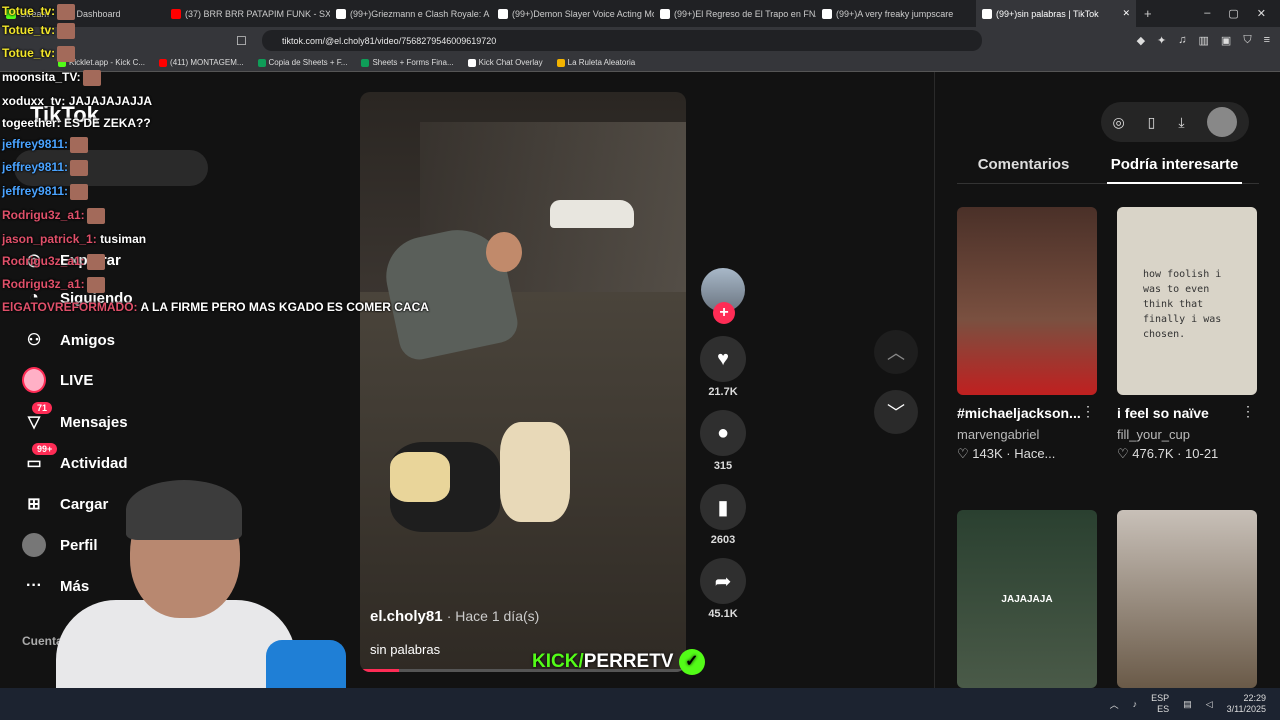 This screenshot has width=1280, height=720. What do you see at coordinates (45, 168) in the screenshot?
I see `chat-message: jeffrey9811:` at bounding box center [45, 168].